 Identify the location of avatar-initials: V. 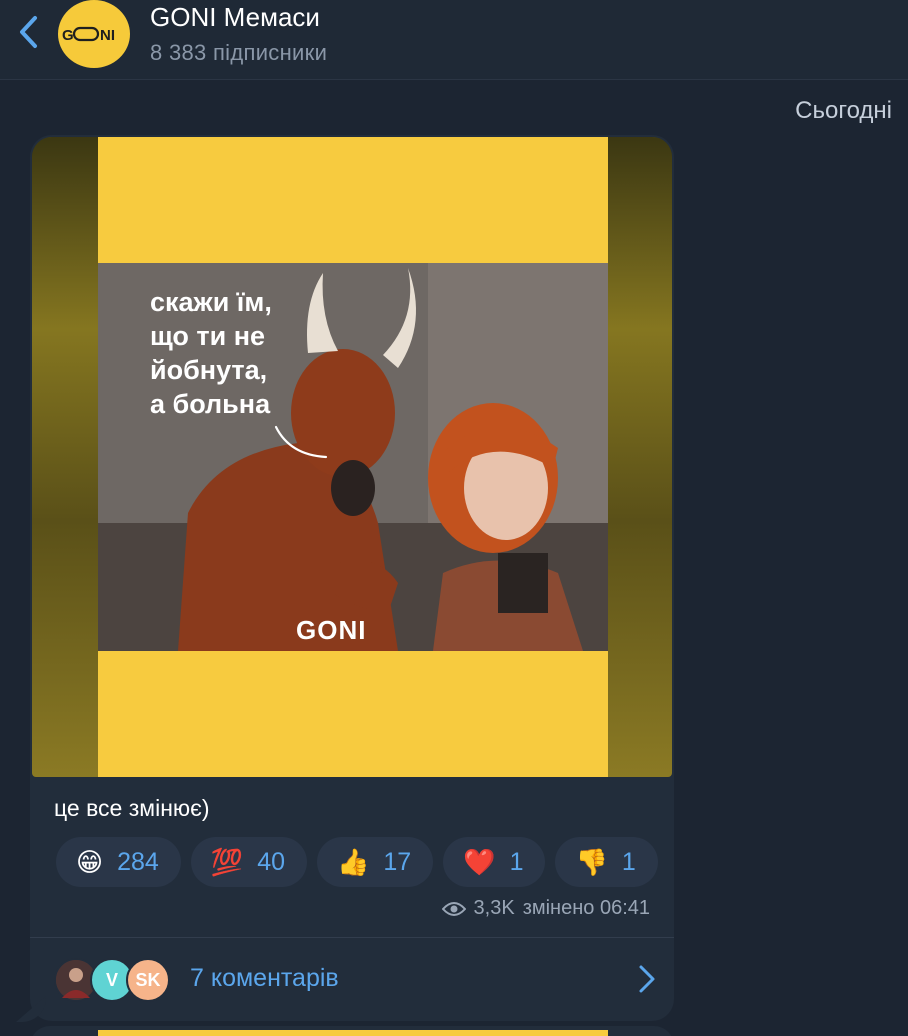
(111, 979).